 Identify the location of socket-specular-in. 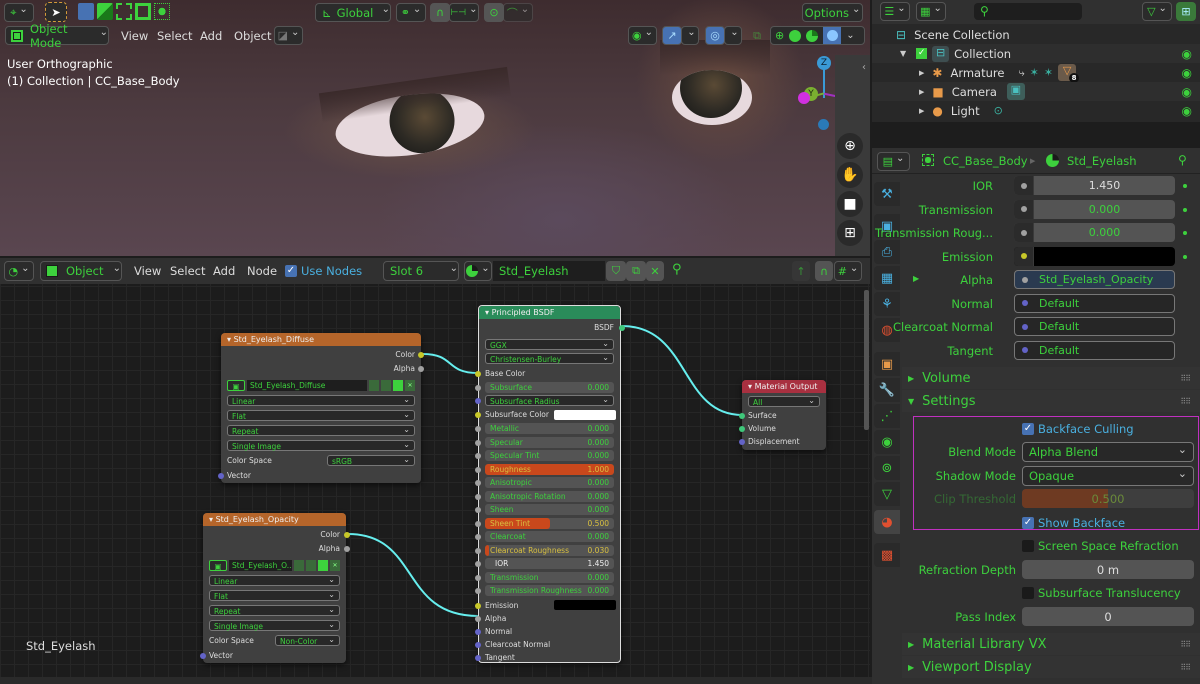
(478, 442).